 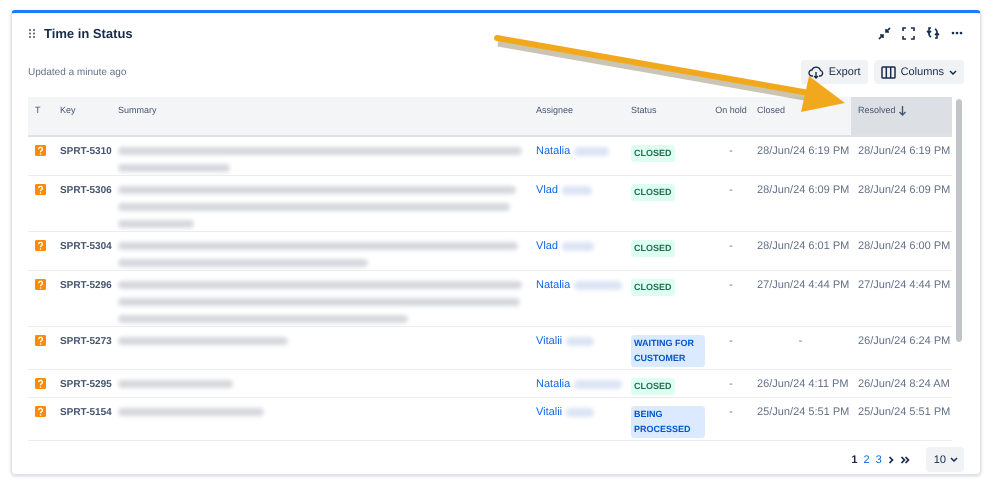 What do you see at coordinates (803, 384) in the screenshot?
I see `table-cell: 26/Jun/24 4:11 PM` at bounding box center [803, 384].